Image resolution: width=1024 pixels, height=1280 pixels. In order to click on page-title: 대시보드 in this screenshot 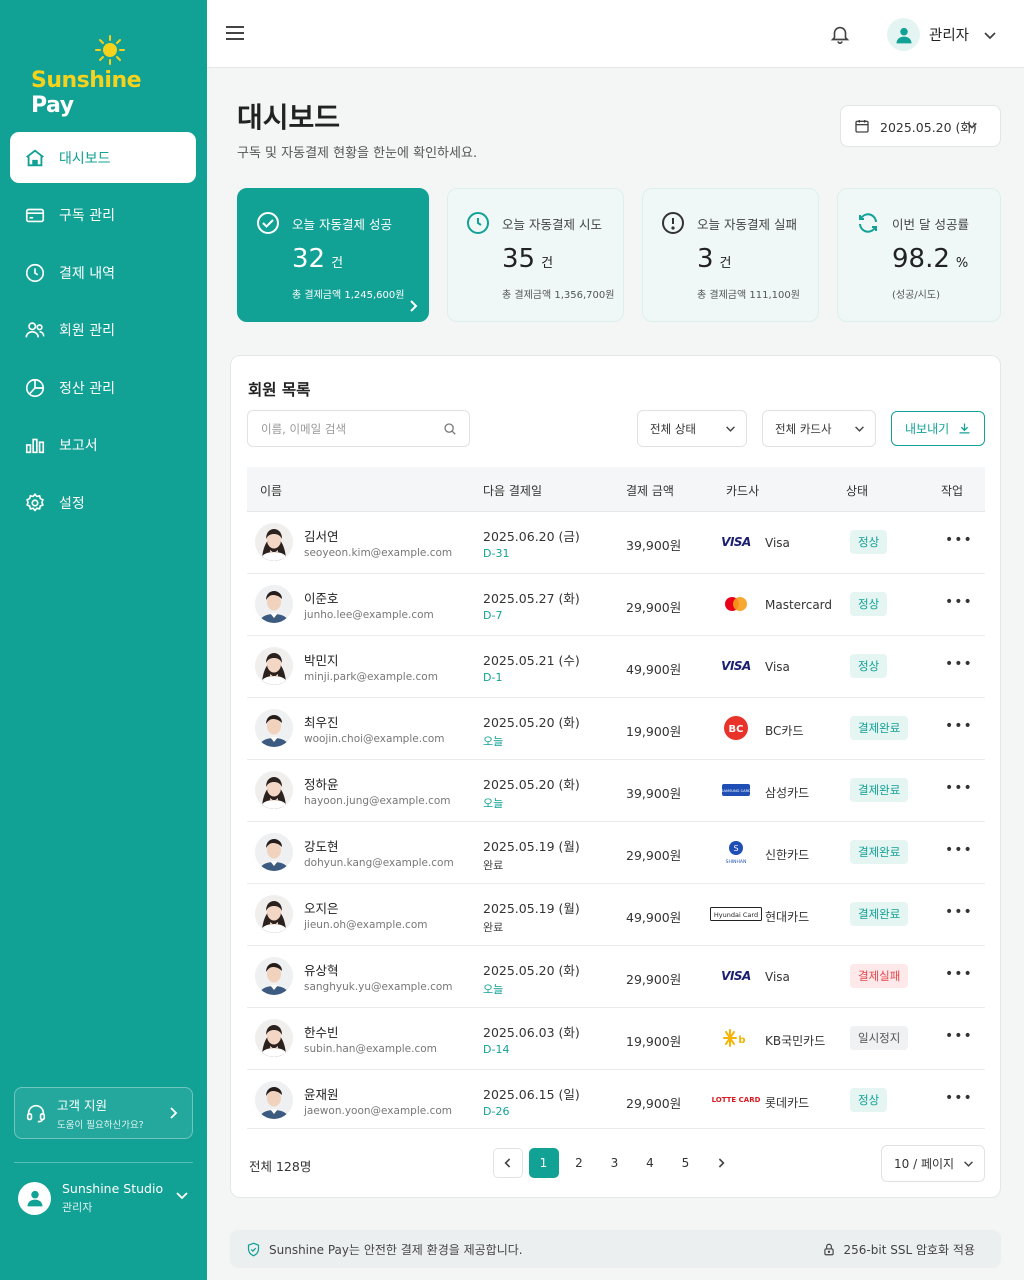, I will do `click(289, 117)`.